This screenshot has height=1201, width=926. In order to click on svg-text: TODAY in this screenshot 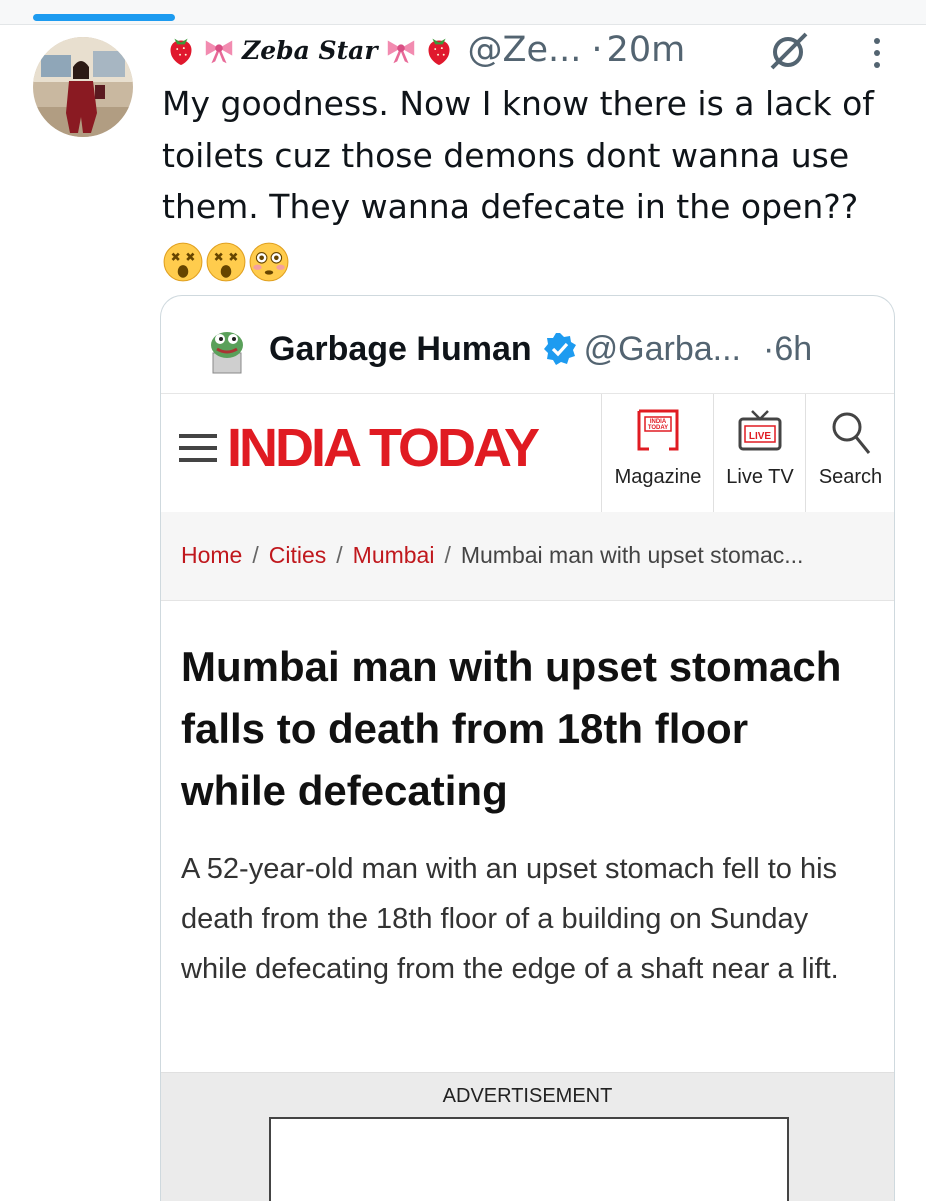, I will do `click(658, 428)`.